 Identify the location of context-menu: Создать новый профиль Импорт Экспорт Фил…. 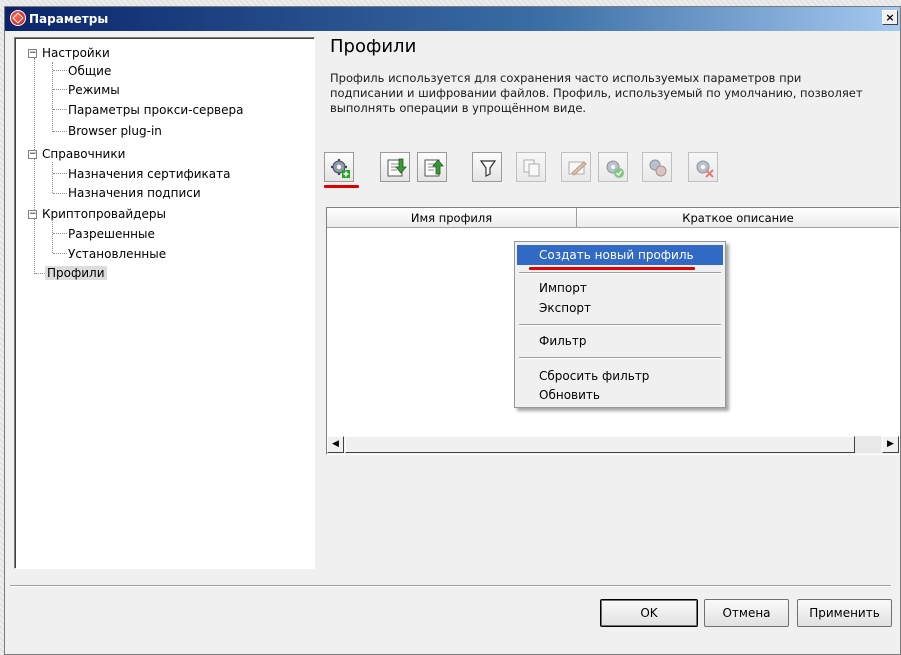
(620, 324).